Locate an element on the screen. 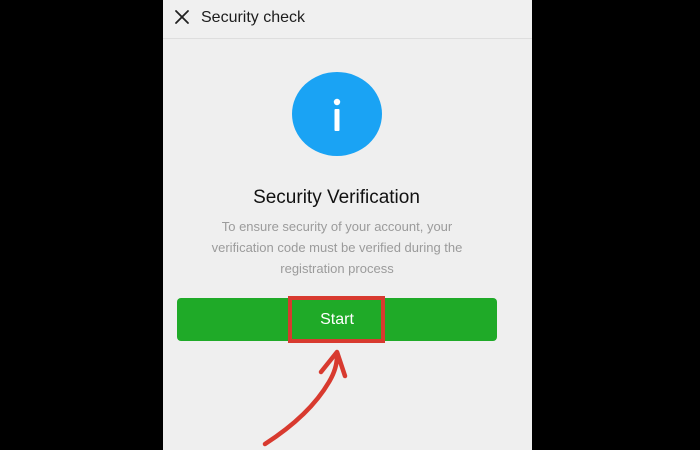 This screenshot has height=450, width=700. section-heading: Security Verification is located at coordinates (336, 197).